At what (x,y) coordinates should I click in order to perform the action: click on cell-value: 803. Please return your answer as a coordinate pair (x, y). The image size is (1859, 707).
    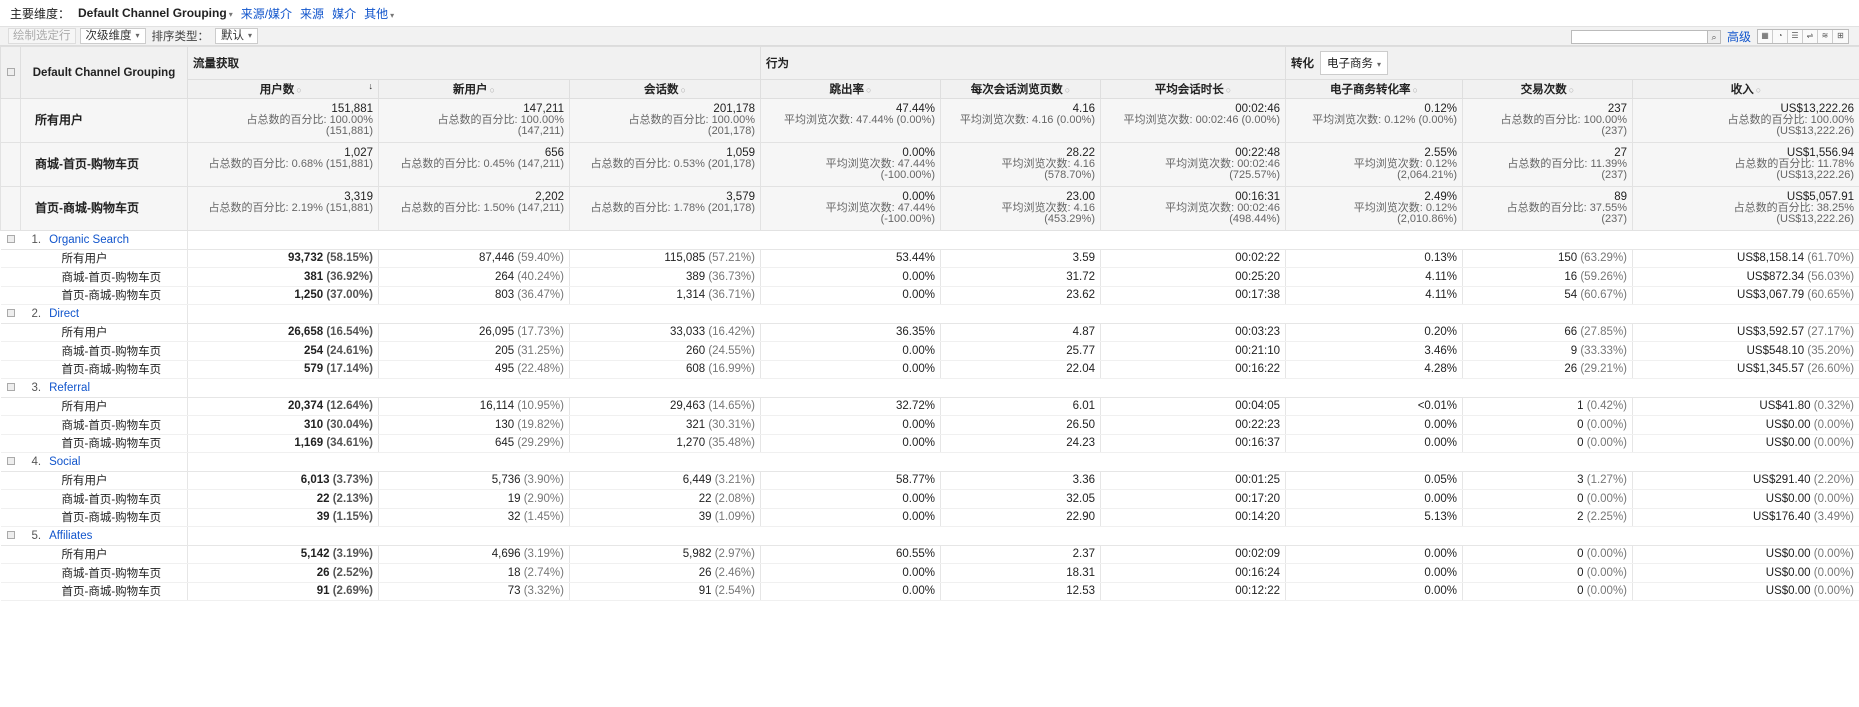
    Looking at the image, I should click on (504, 295).